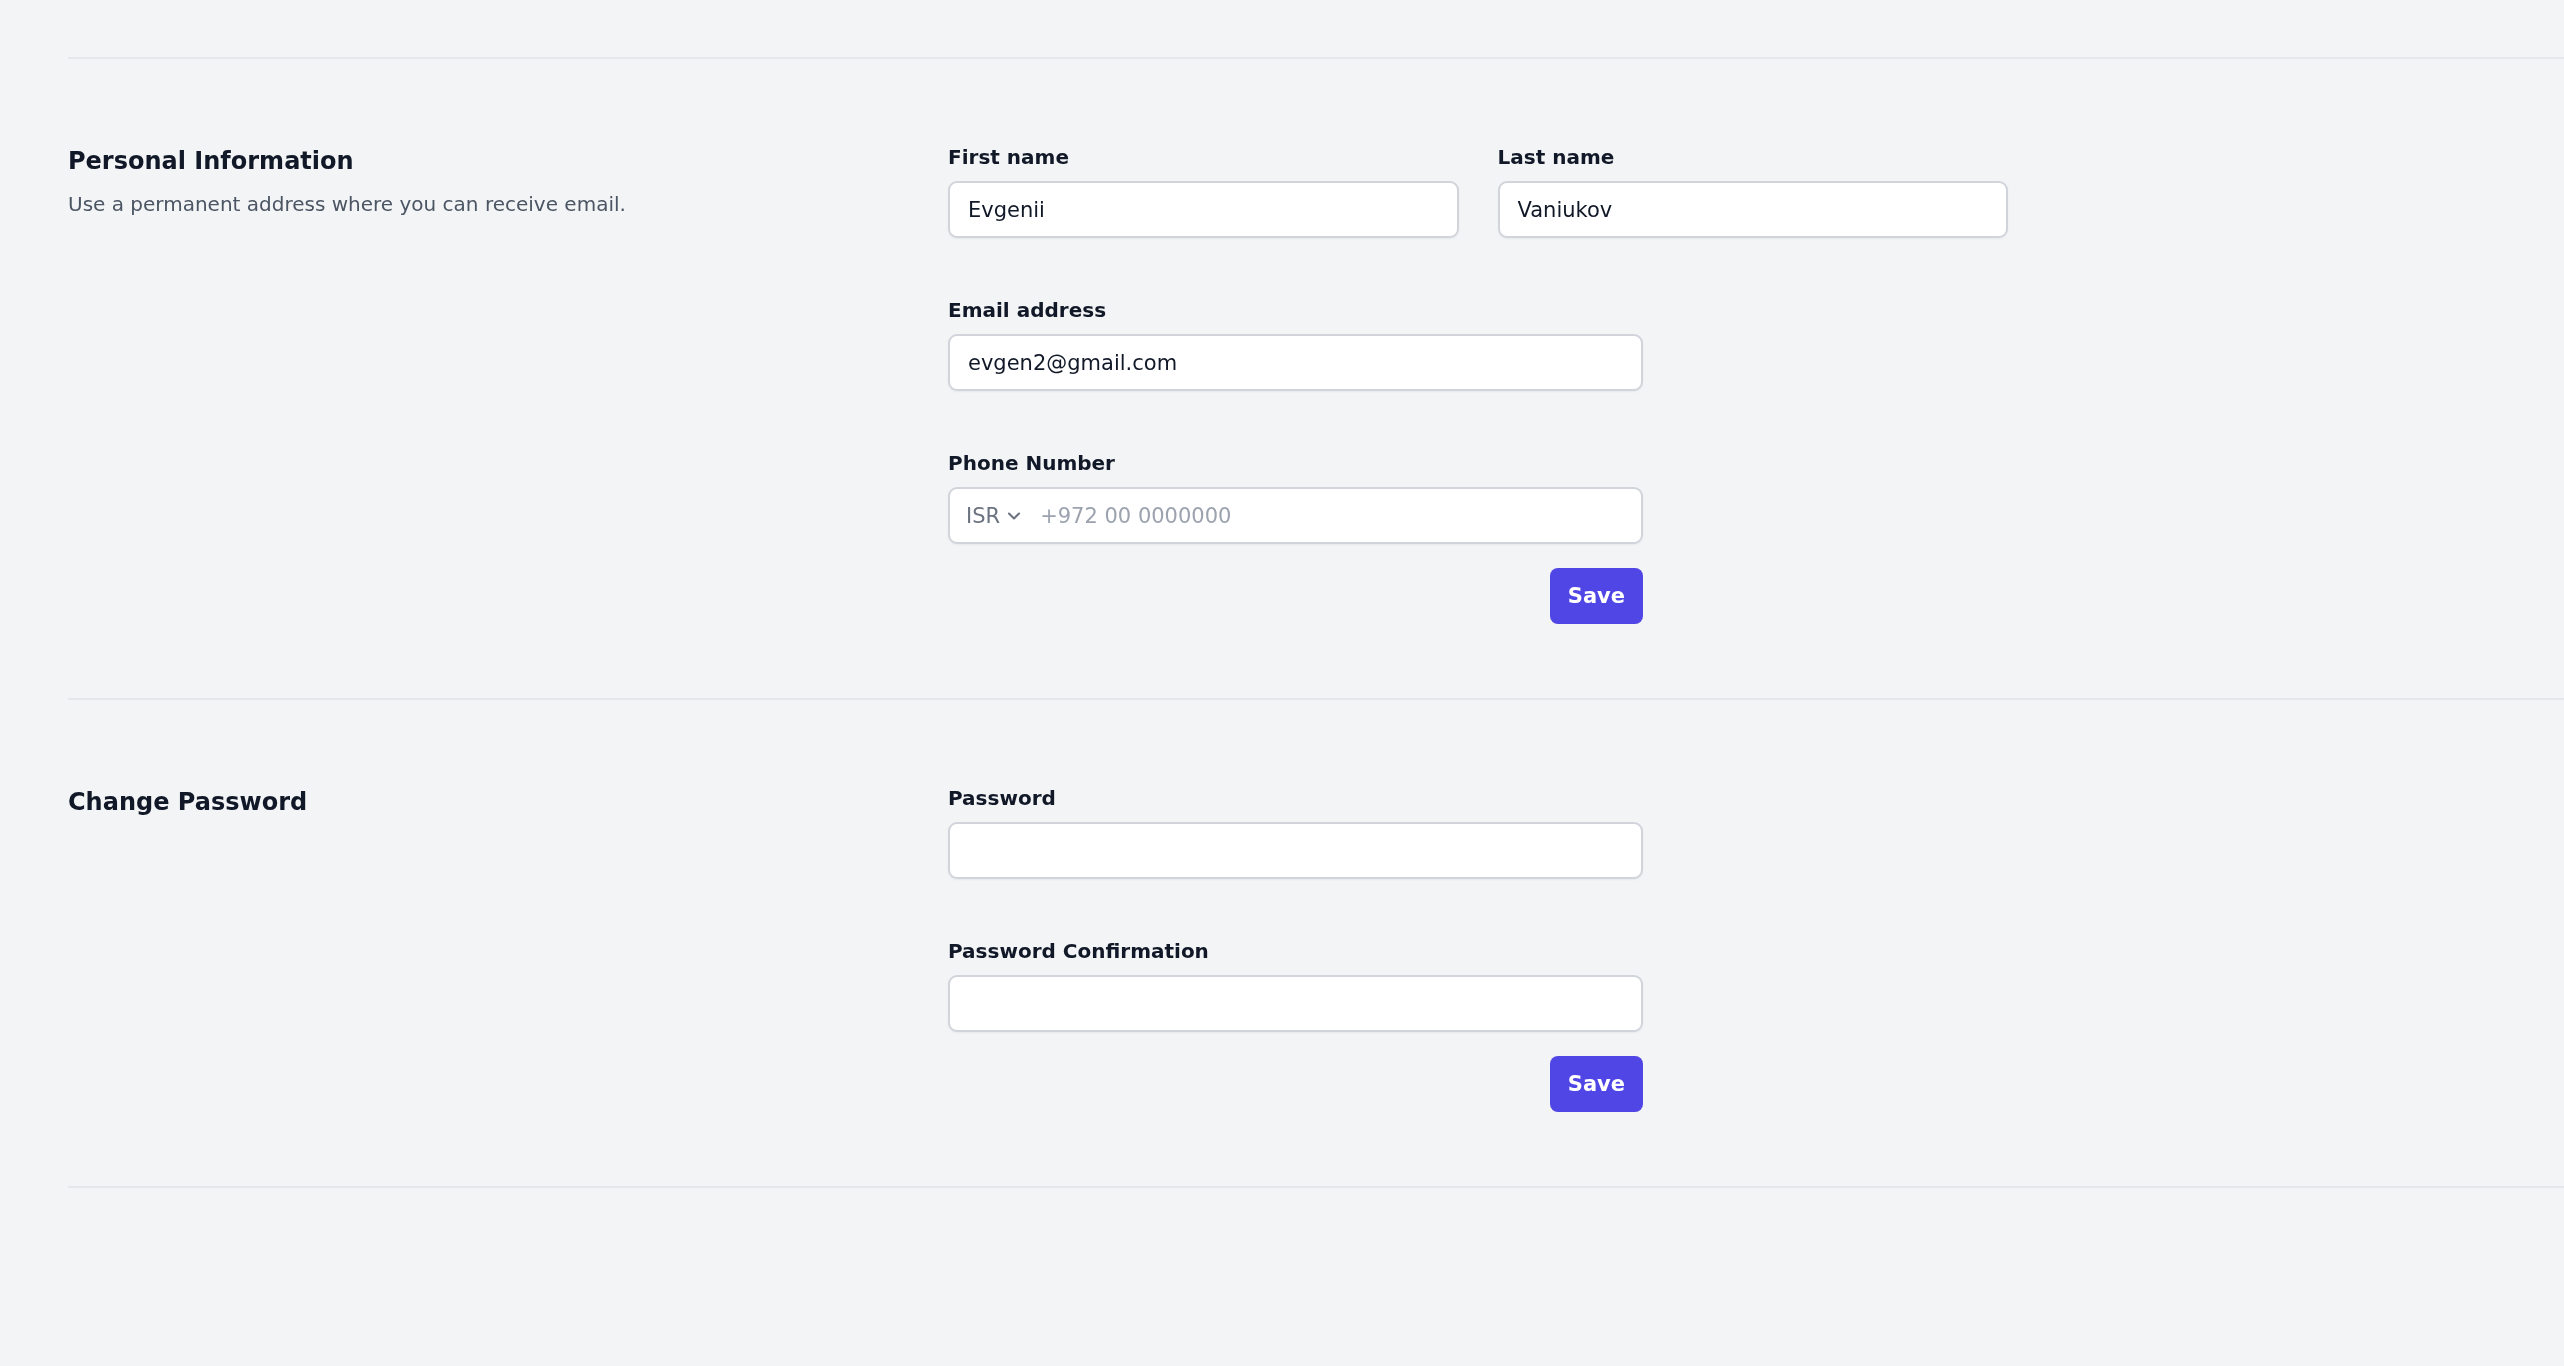 Image resolution: width=2564 pixels, height=1366 pixels. What do you see at coordinates (1028, 310) in the screenshot?
I see `field-label: Email address` at bounding box center [1028, 310].